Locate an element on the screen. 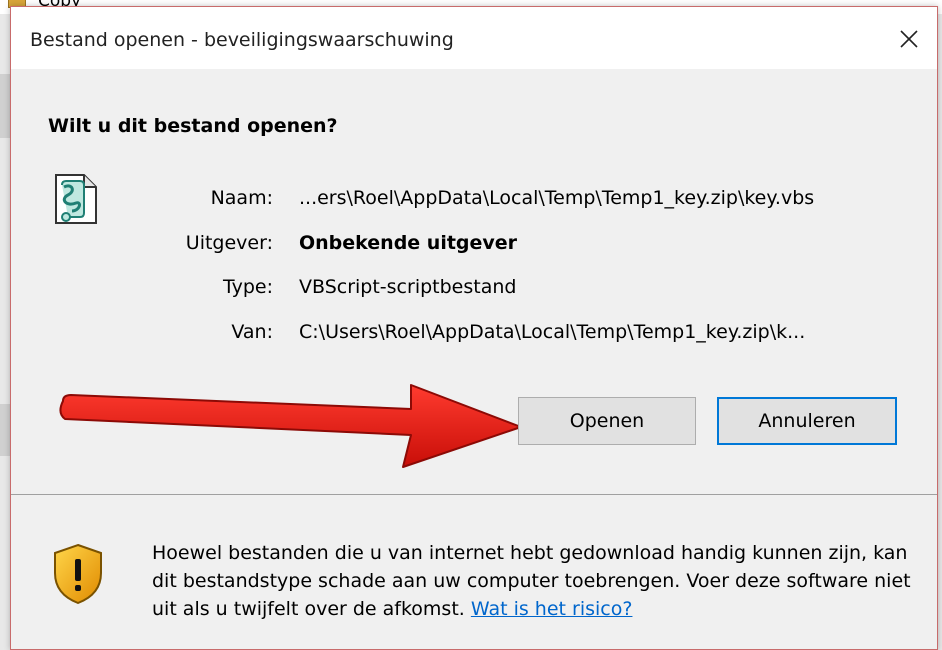 This screenshot has height=650, width=942. close-button is located at coordinates (909, 39).